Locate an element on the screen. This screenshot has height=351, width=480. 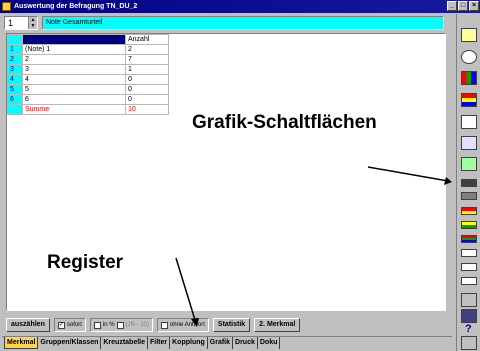
arrow-register is located at coordinates (185, 289).